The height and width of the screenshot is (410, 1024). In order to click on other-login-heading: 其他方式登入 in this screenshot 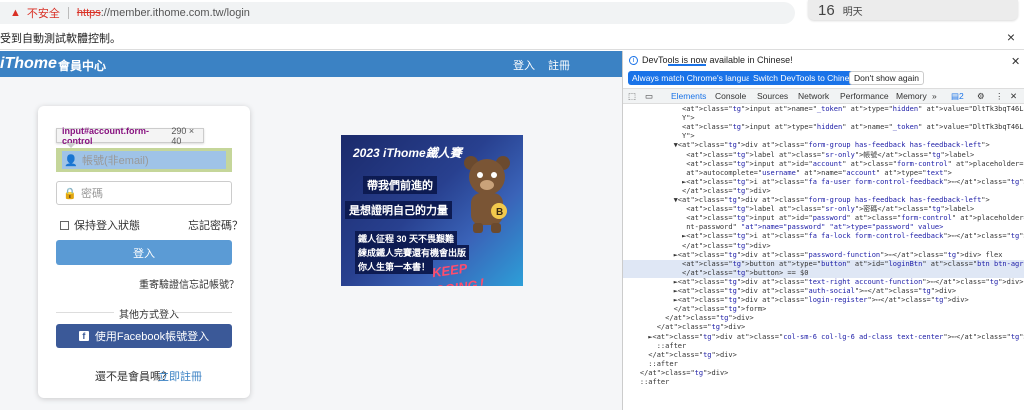, I will do `click(149, 315)`.